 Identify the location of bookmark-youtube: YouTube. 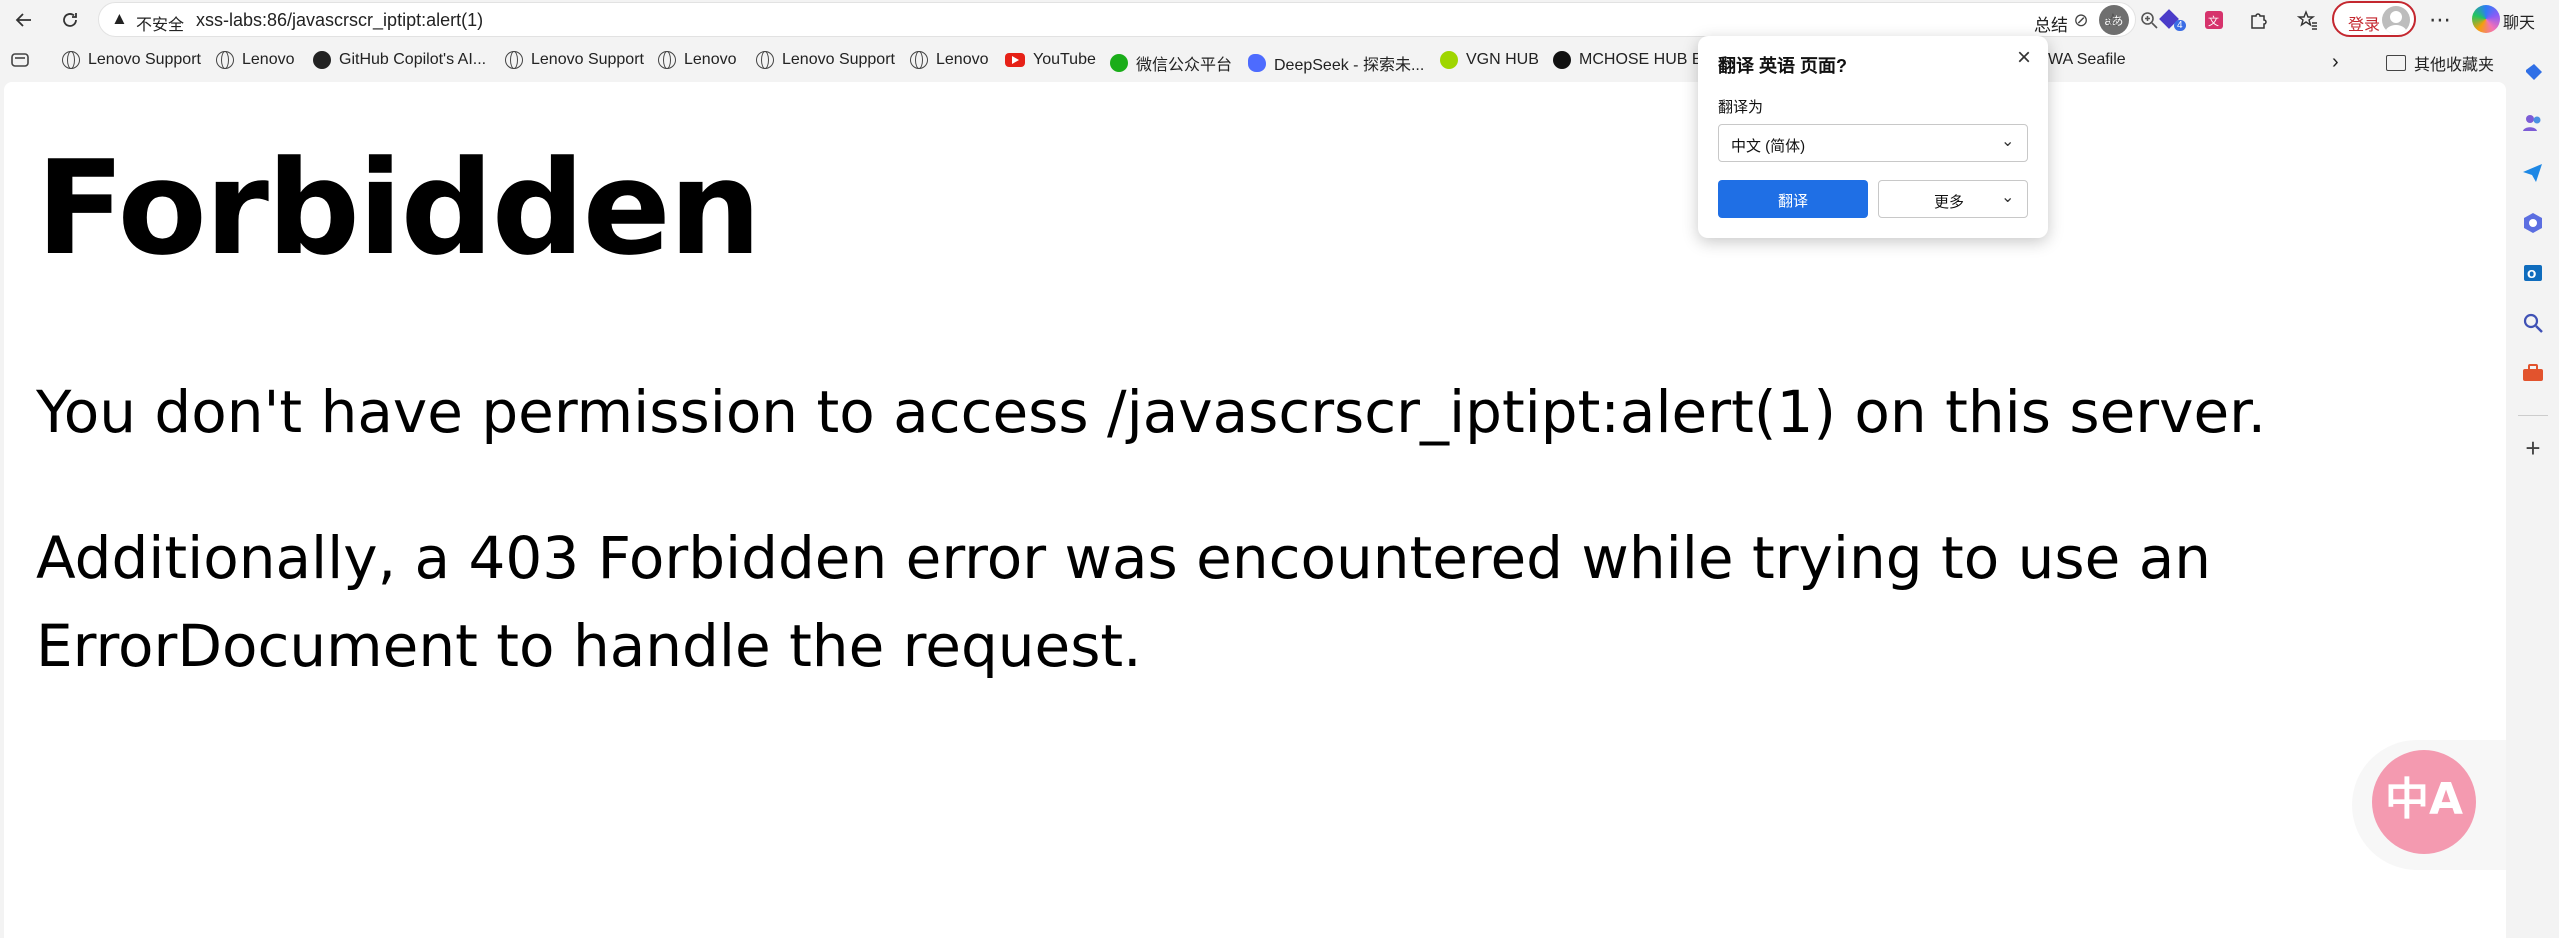
(1050, 60).